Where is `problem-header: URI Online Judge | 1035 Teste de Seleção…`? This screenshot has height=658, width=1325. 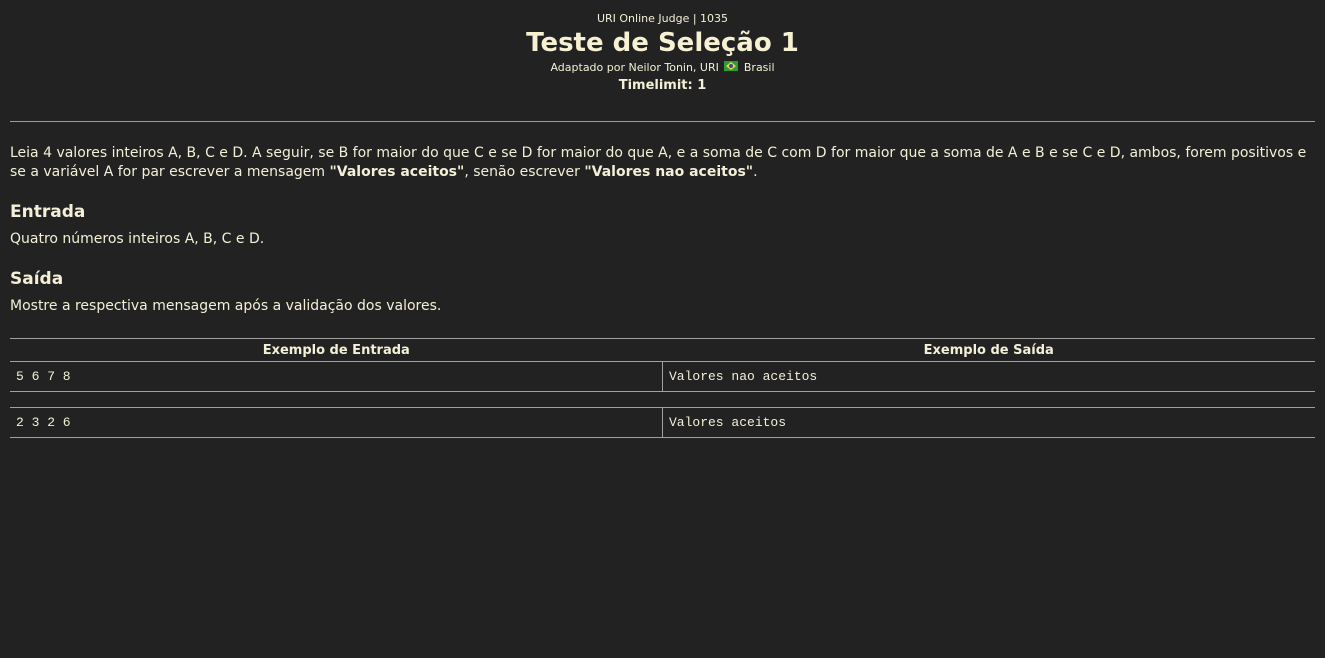
problem-header: URI Online Judge | 1035 Teste de Seleção… is located at coordinates (662, 47).